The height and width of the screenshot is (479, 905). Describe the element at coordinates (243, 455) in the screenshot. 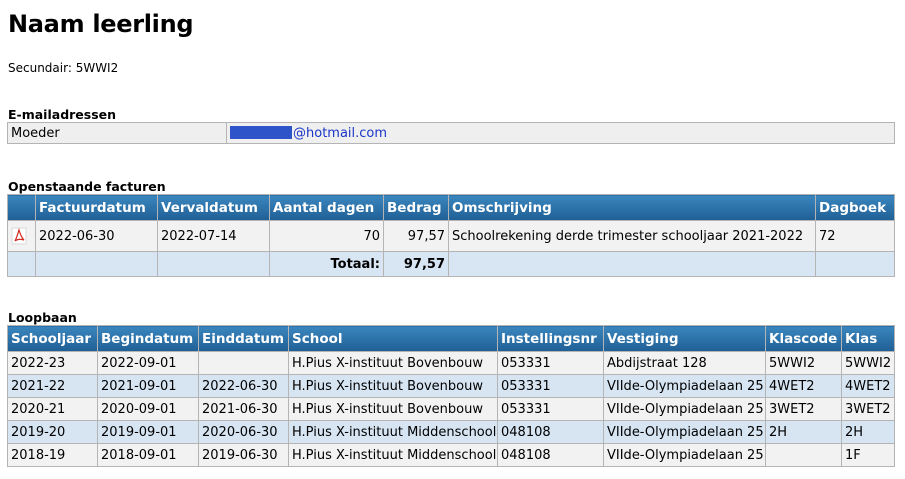

I see `cell-einddatum: 2019-06-30` at that location.